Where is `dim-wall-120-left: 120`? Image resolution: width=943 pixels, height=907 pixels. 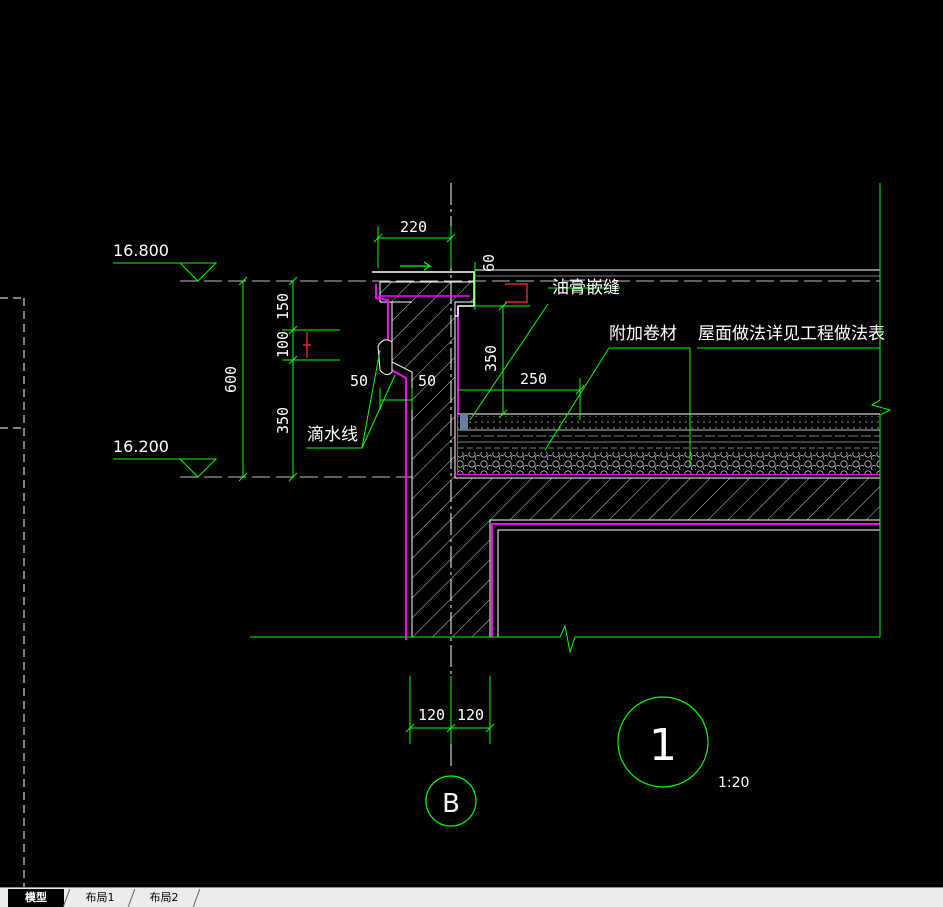 dim-wall-120-left: 120 is located at coordinates (431, 715).